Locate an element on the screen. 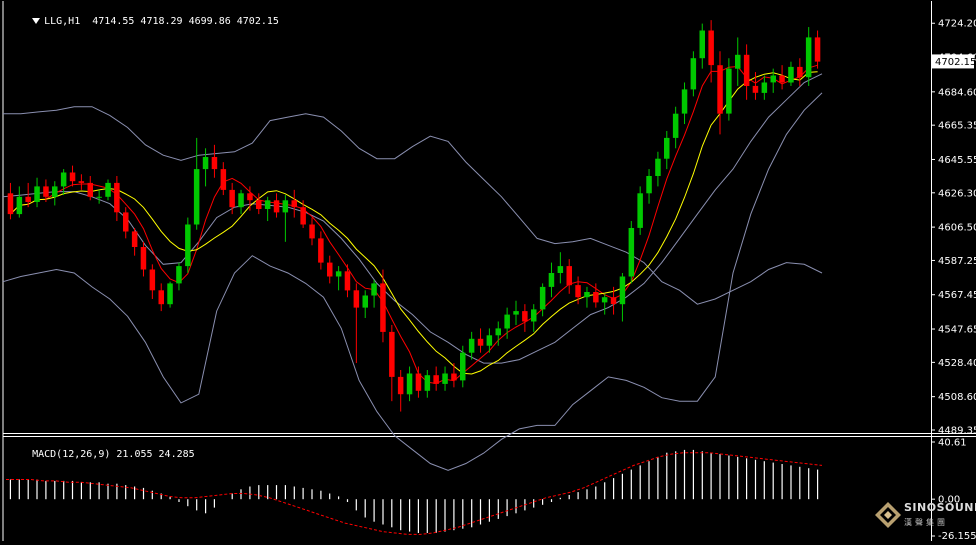 Image resolution: width=976 pixels, height=545 pixels. symbol-header: LLG,H1 4714.55 4718.29 4699.86 4702.15 is located at coordinates (143, 21).